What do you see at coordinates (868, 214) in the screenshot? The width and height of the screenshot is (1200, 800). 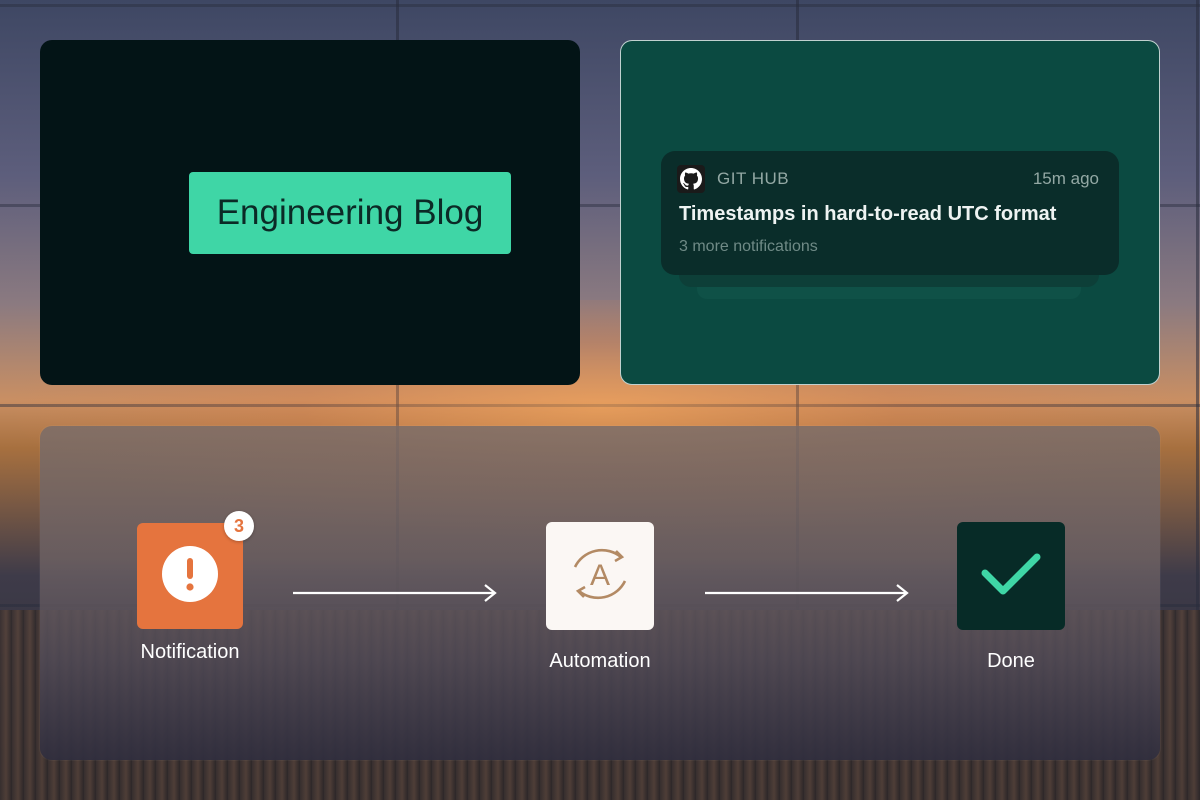 I see `notification-title: Timestamps in hard-to-read UTC format` at bounding box center [868, 214].